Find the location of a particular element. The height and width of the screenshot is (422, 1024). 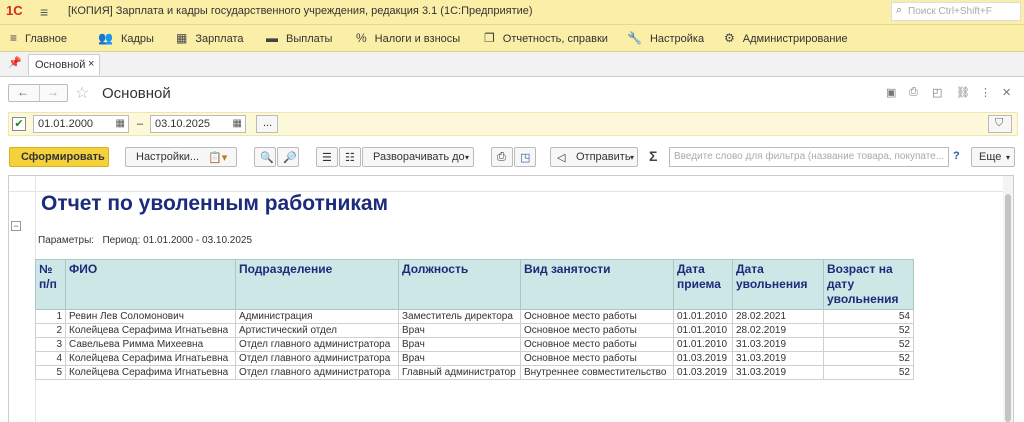

row-number: 4 is located at coordinates (50, 358).